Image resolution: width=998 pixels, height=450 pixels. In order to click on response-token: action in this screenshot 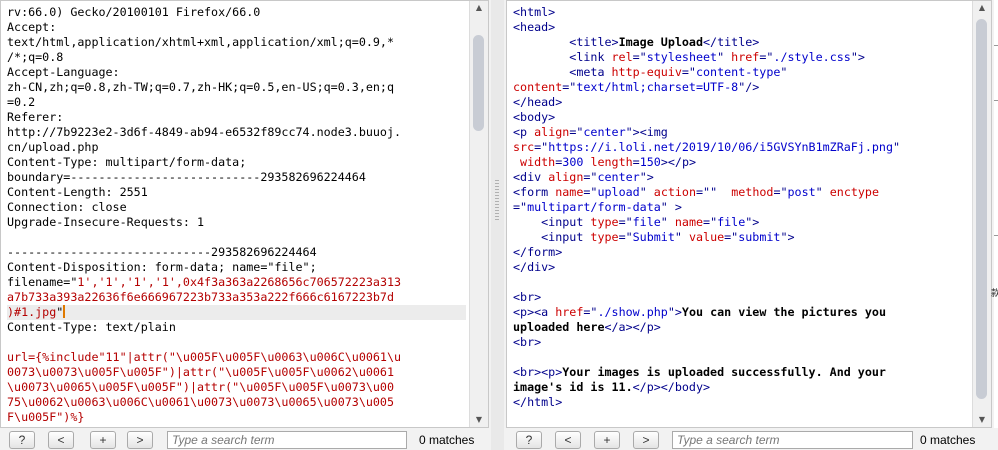, I will do `click(675, 192)`.